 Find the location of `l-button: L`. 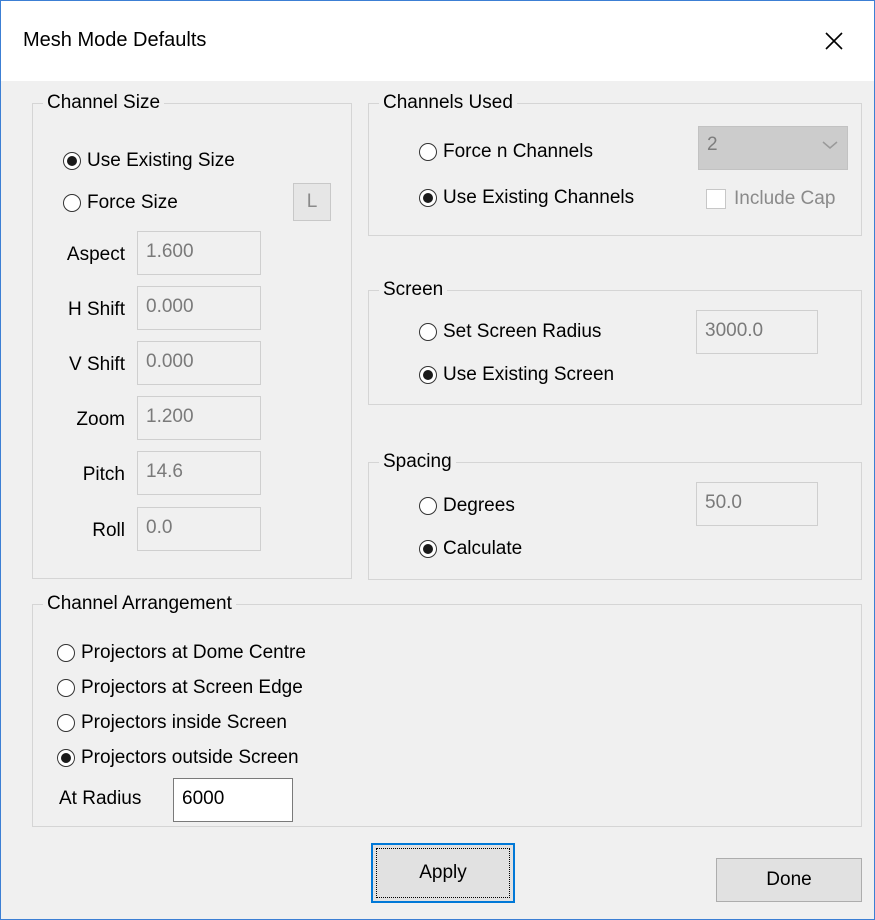

l-button: L is located at coordinates (312, 202).